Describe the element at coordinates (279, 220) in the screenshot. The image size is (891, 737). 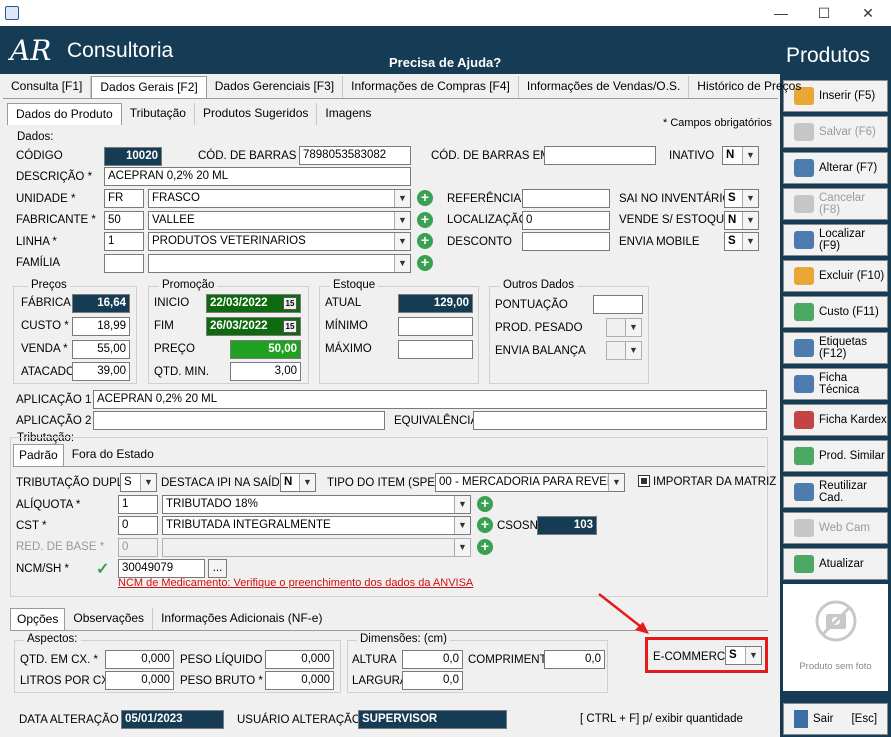
I see `fabricante-select: VALLEE ▼` at that location.